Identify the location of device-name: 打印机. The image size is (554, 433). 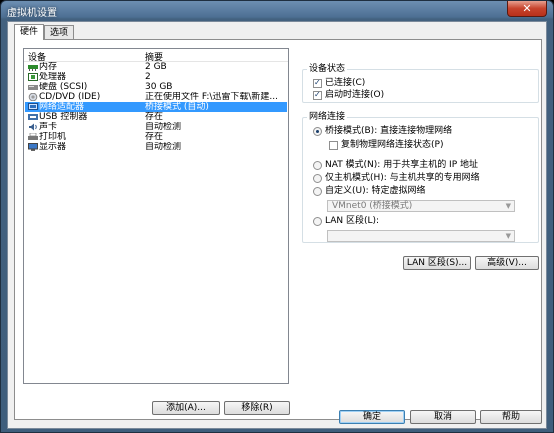
(53, 137).